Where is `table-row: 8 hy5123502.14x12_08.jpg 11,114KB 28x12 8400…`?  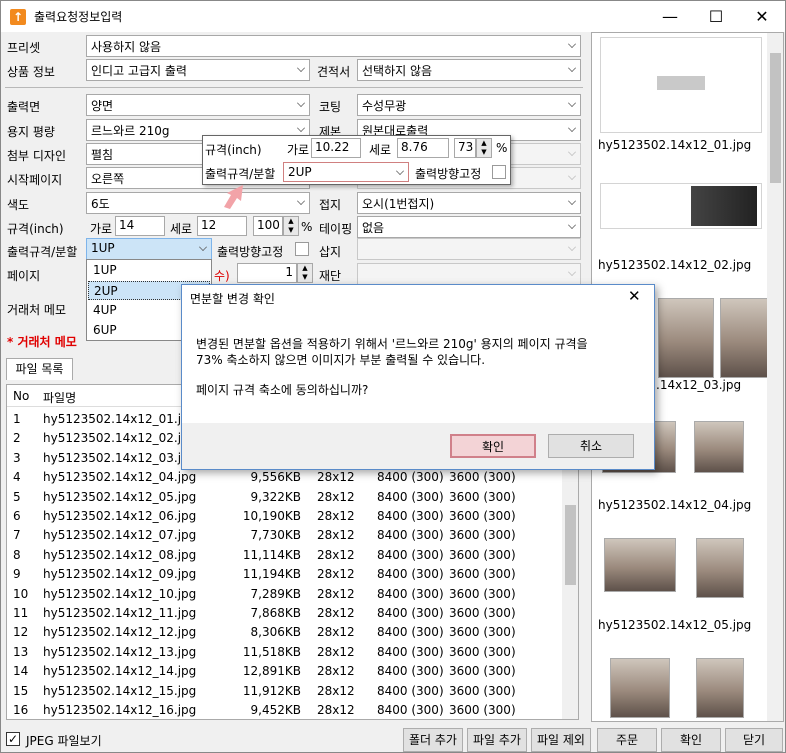
table-row: 8 hy5123502.14x12_08.jpg 11,114KB 28x12 8400… is located at coordinates (285, 555).